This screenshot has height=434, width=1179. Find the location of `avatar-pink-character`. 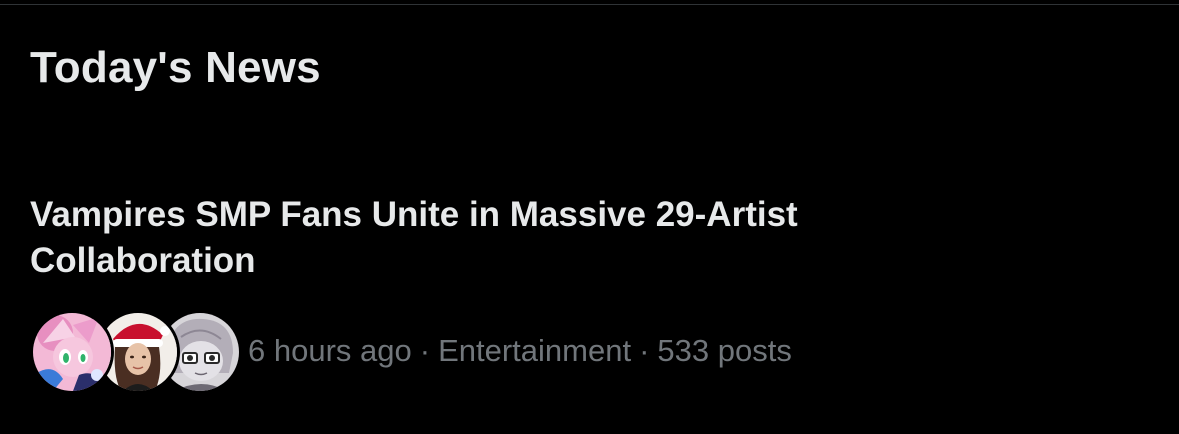

avatar-pink-character is located at coordinates (72, 352).